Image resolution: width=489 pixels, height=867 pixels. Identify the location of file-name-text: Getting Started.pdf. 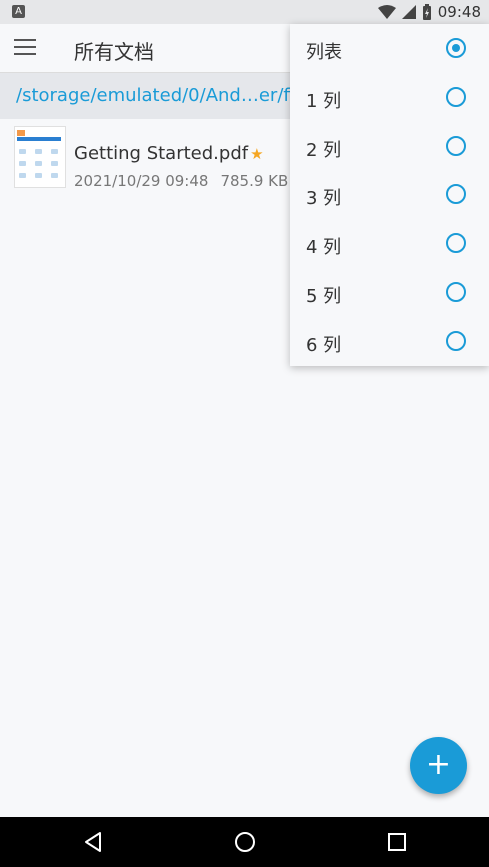
(161, 153).